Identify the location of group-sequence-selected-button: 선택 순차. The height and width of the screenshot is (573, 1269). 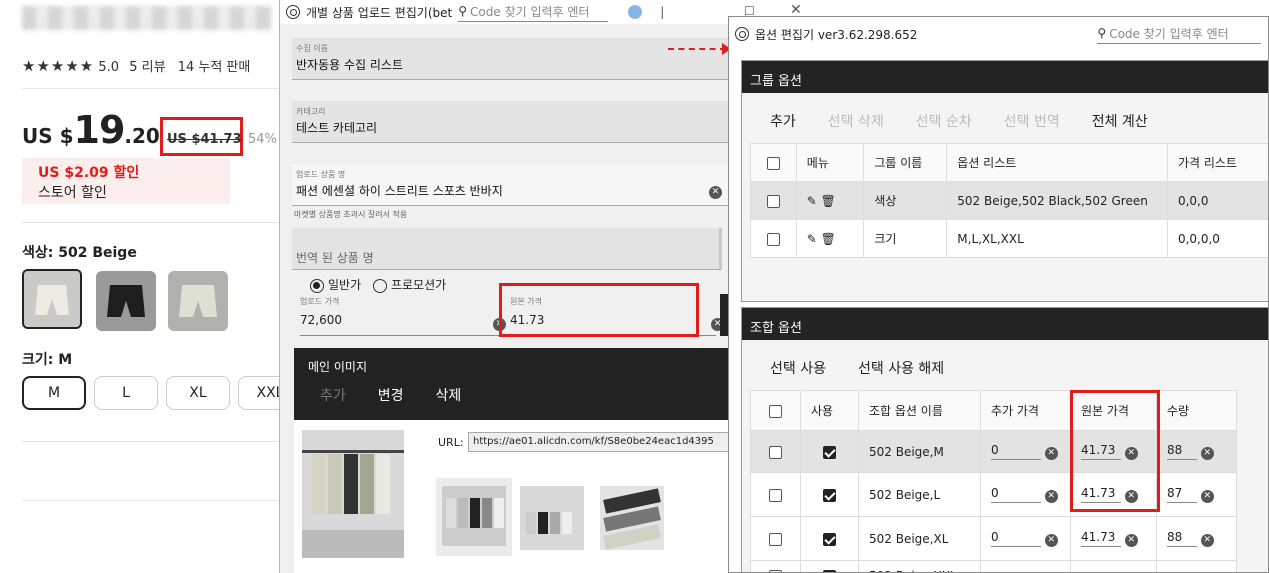
(944, 121).